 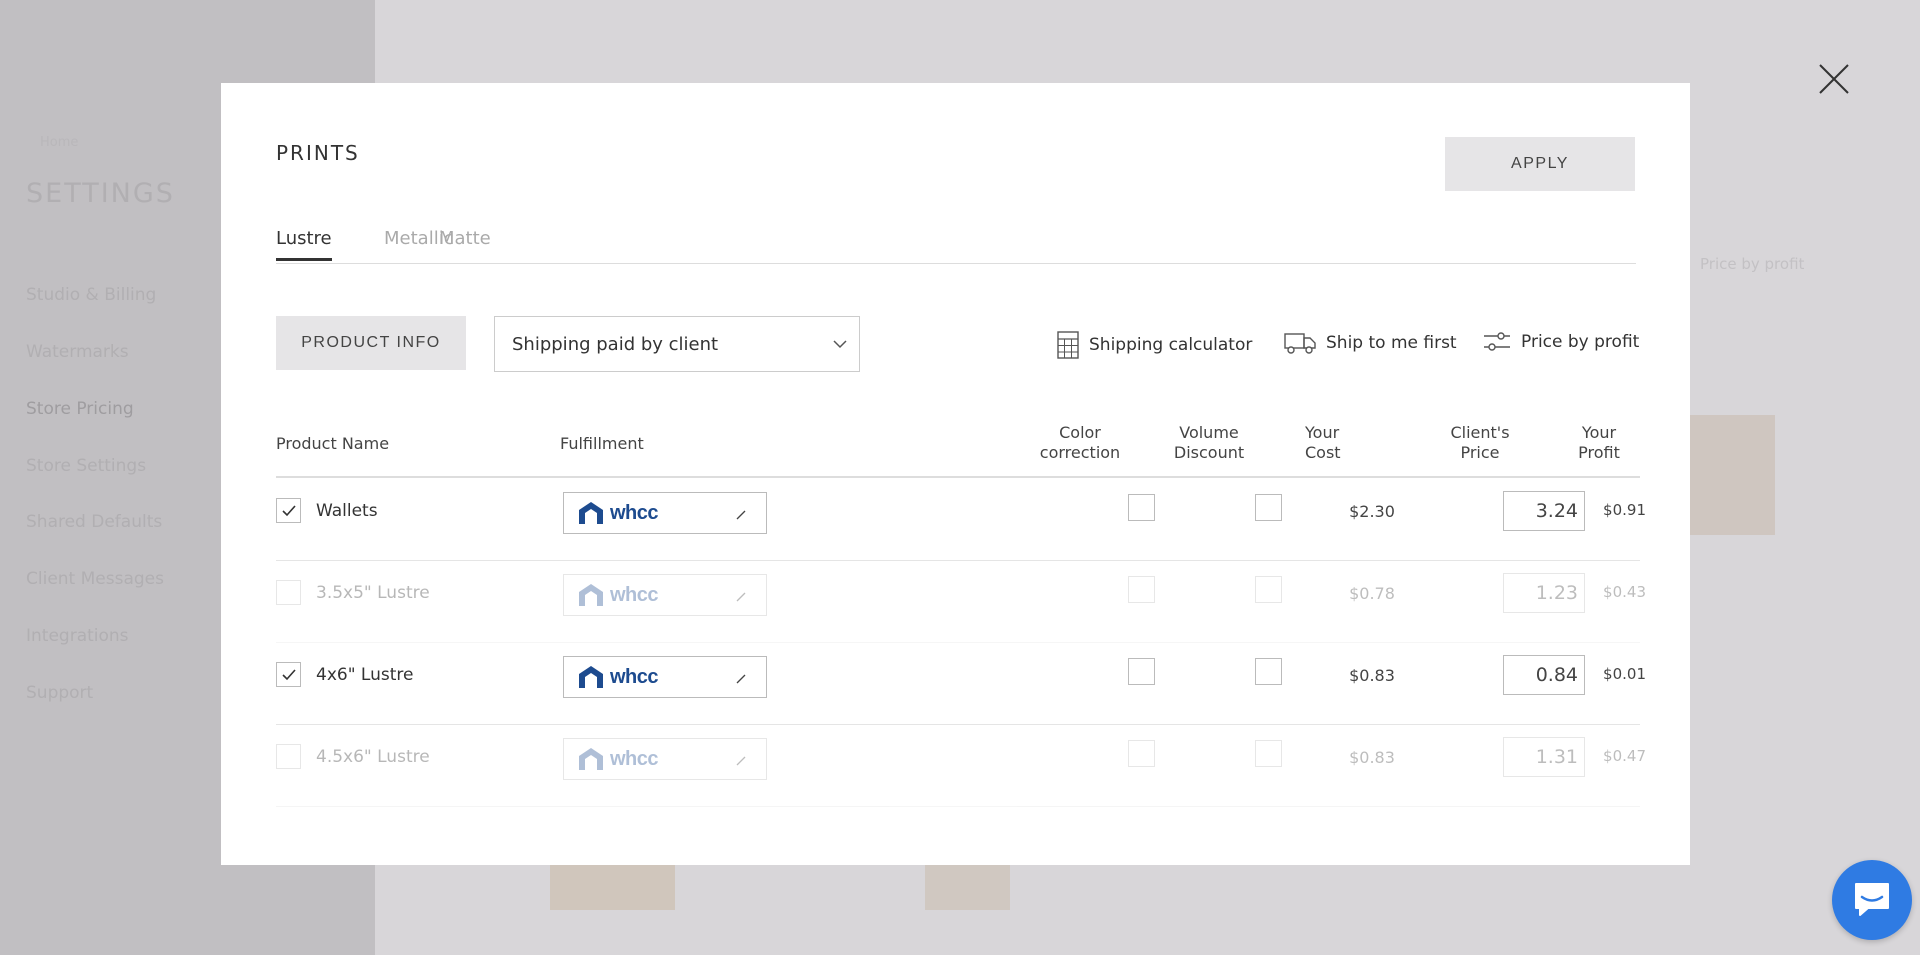 I want to click on bg-nav-item: Watermarks, so click(x=77, y=352).